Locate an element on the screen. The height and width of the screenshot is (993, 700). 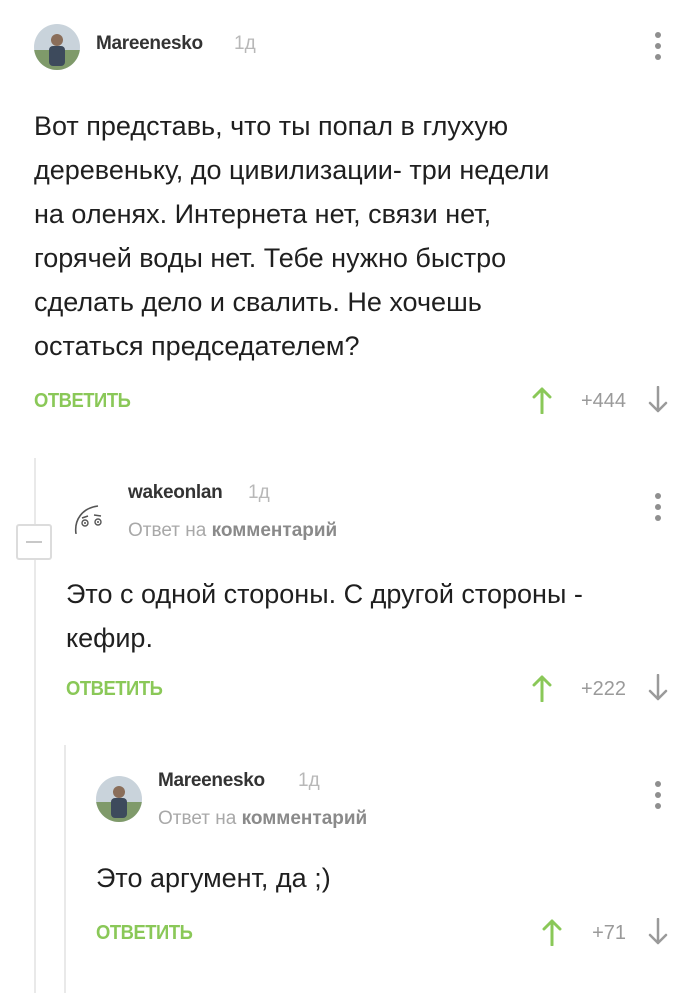
comment-score: +71 is located at coordinates (609, 933).